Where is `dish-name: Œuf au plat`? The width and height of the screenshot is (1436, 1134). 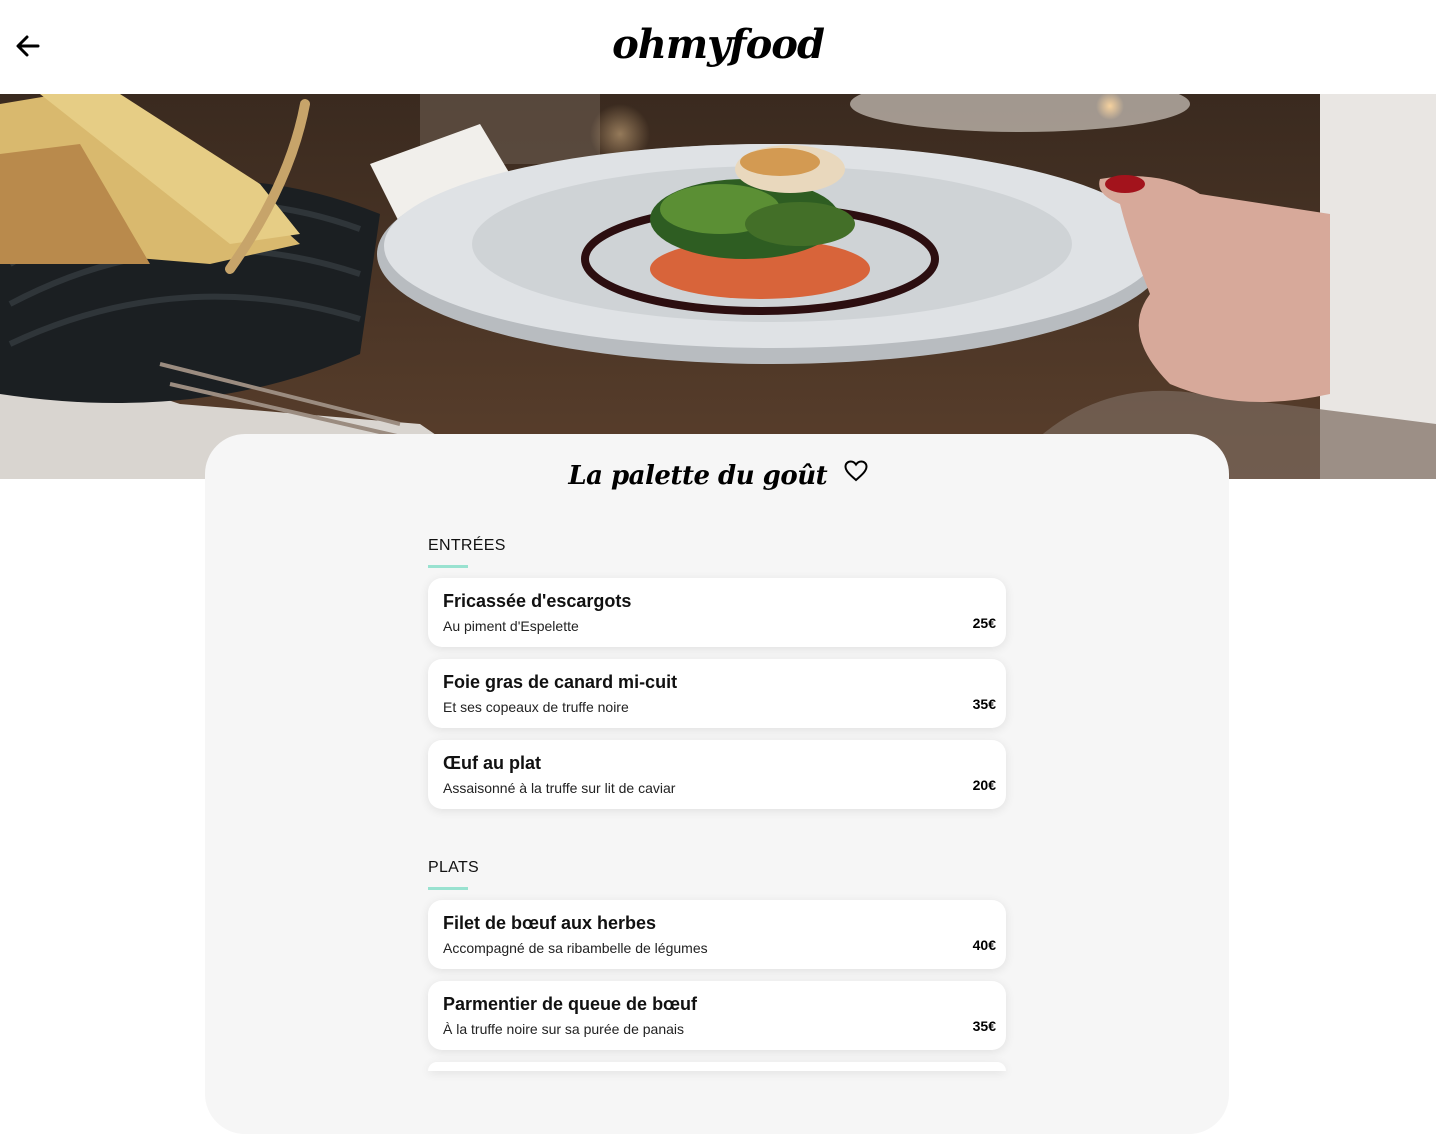 dish-name: Œuf au plat is located at coordinates (492, 763).